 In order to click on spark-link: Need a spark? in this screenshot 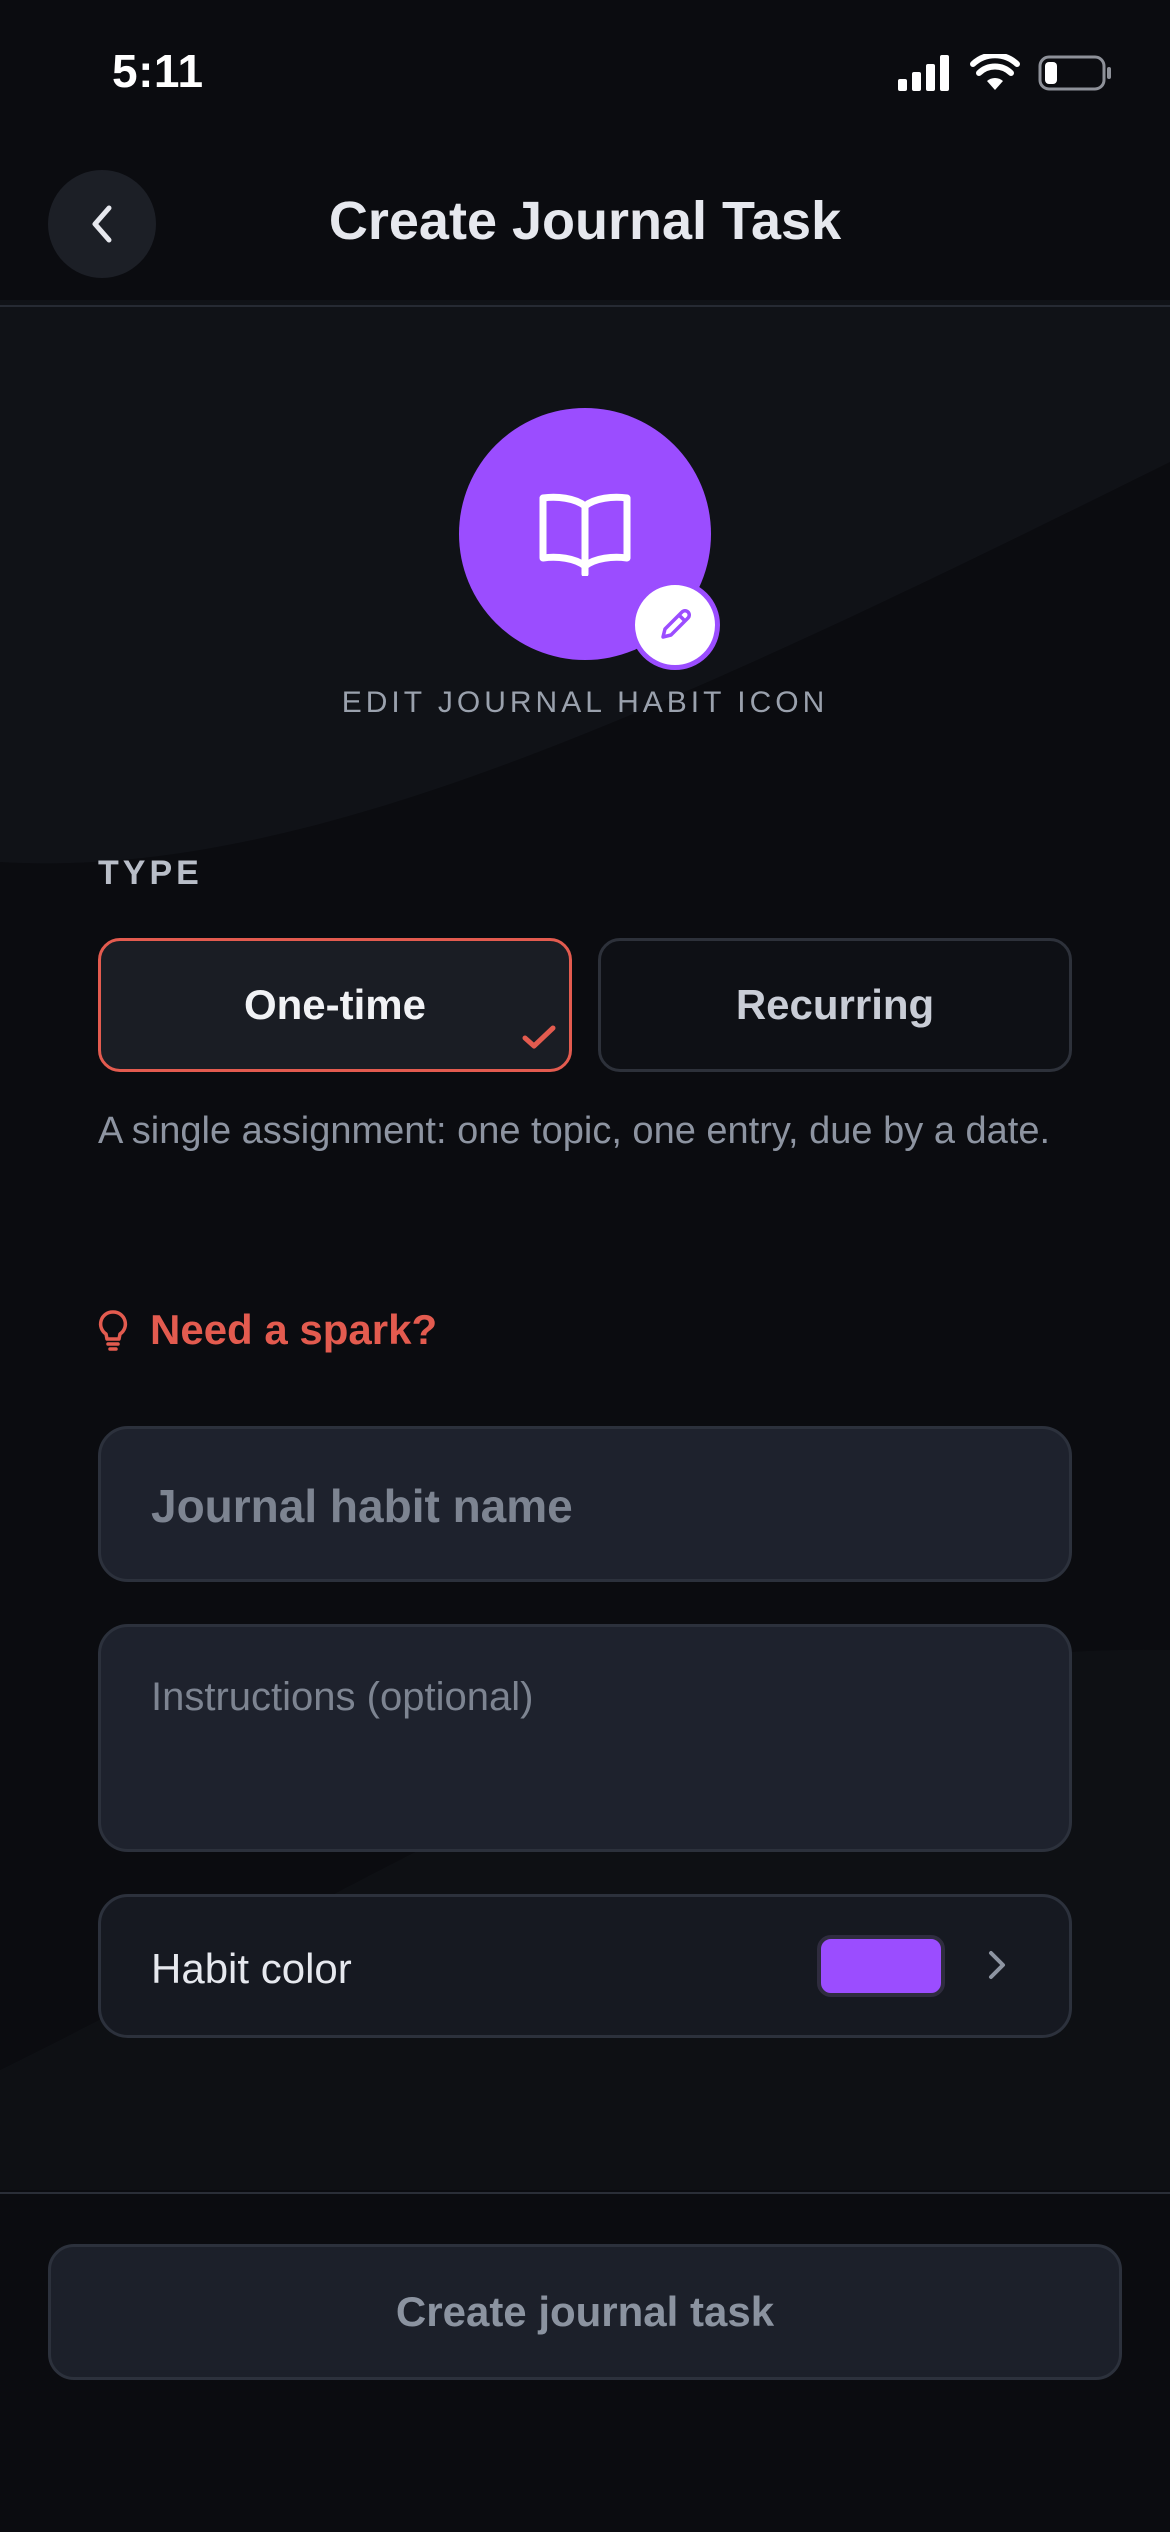, I will do `click(267, 1330)`.